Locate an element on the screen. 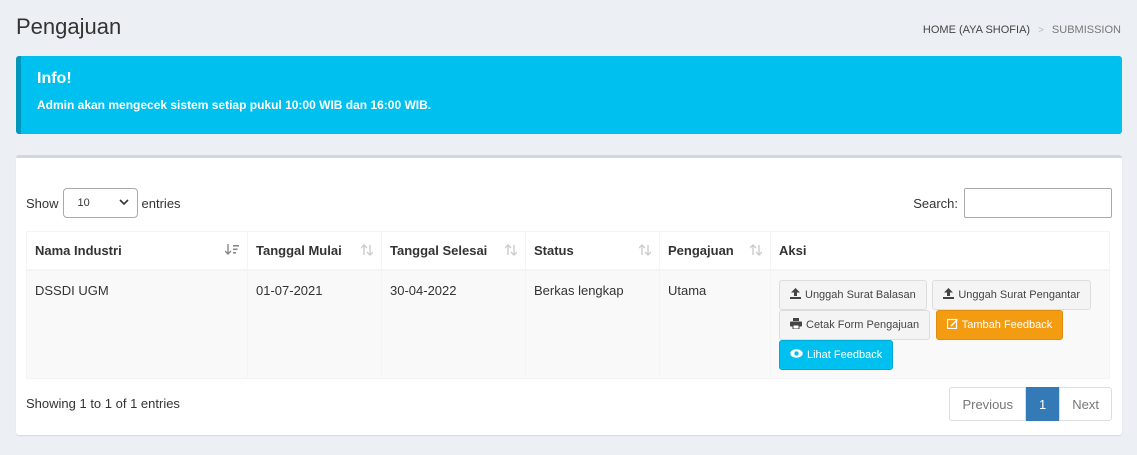 This screenshot has width=1137, height=455. search-label: Search: is located at coordinates (935, 203).